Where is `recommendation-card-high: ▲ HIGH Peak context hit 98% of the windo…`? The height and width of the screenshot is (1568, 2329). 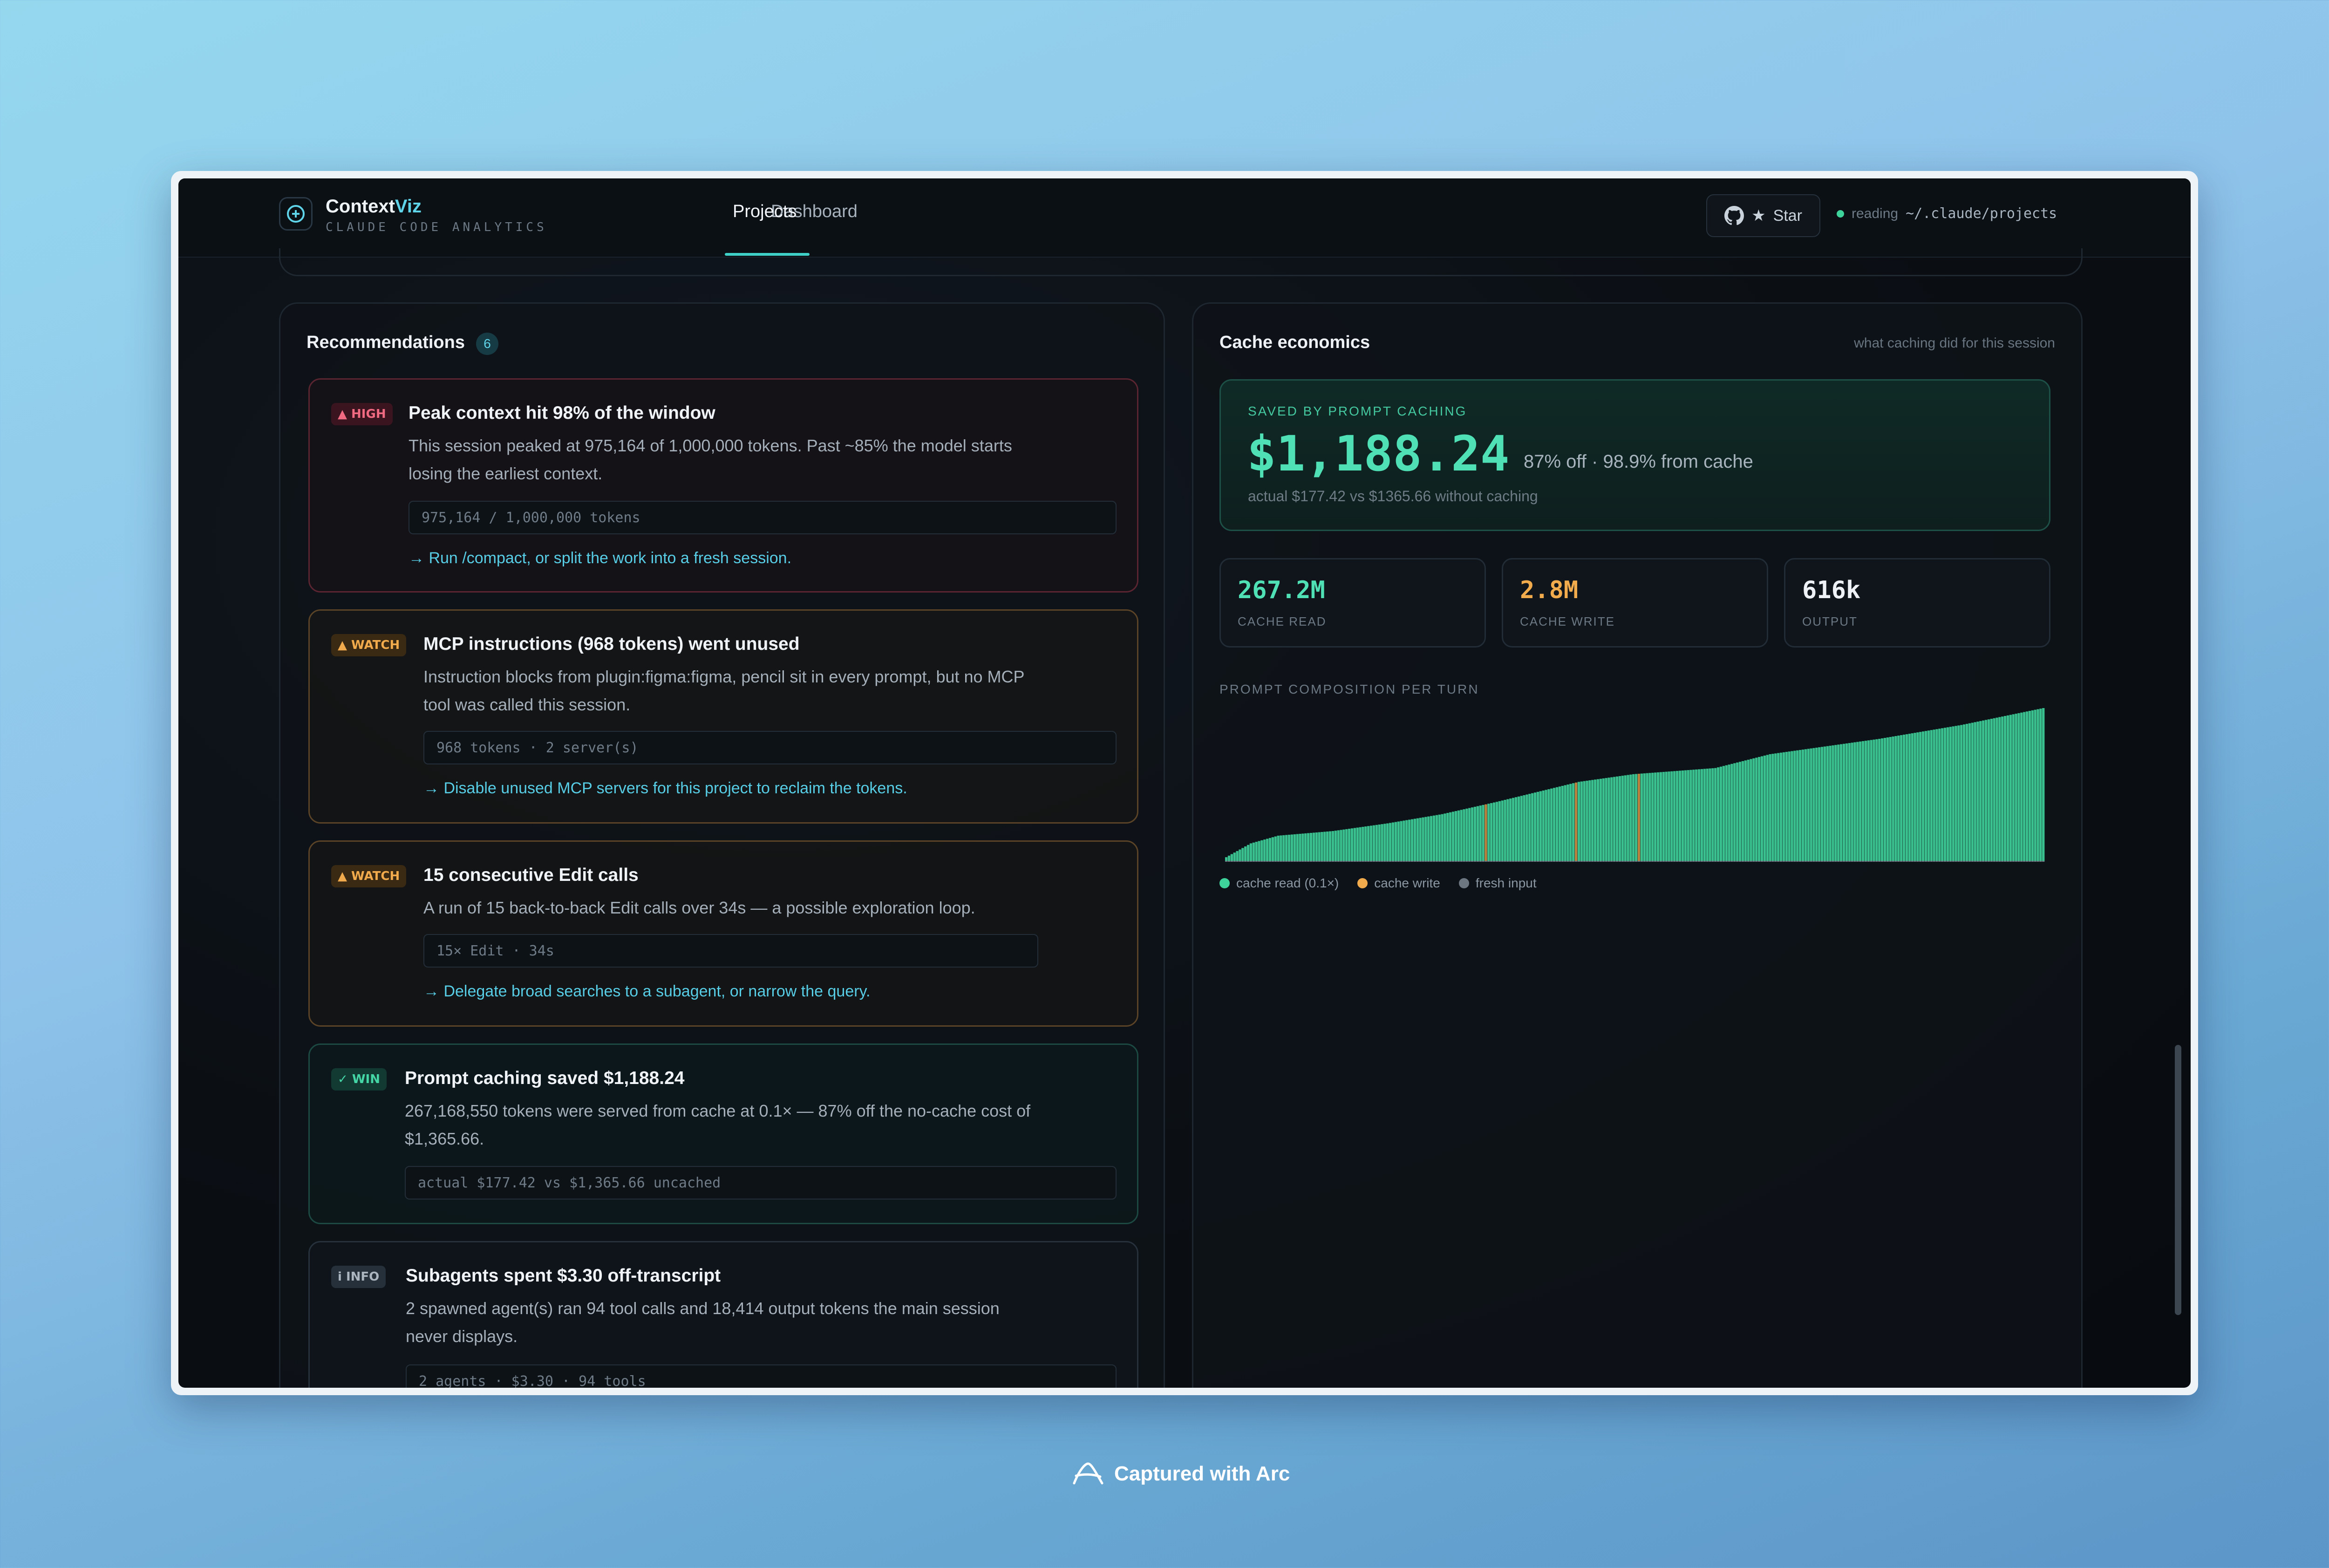 recommendation-card-high: ▲ HIGH Peak context hit 98% of the windo… is located at coordinates (723, 485).